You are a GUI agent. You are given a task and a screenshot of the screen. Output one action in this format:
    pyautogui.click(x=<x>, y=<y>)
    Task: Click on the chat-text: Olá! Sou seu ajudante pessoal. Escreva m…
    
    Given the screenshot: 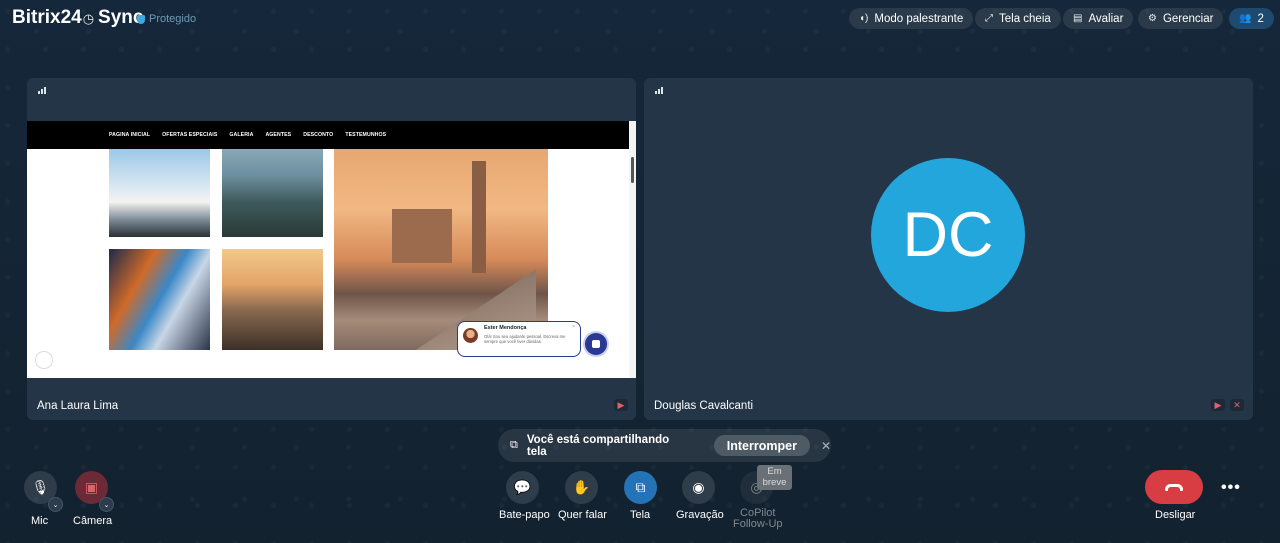 What is the action you would take?
    pyautogui.click(x=525, y=339)
    